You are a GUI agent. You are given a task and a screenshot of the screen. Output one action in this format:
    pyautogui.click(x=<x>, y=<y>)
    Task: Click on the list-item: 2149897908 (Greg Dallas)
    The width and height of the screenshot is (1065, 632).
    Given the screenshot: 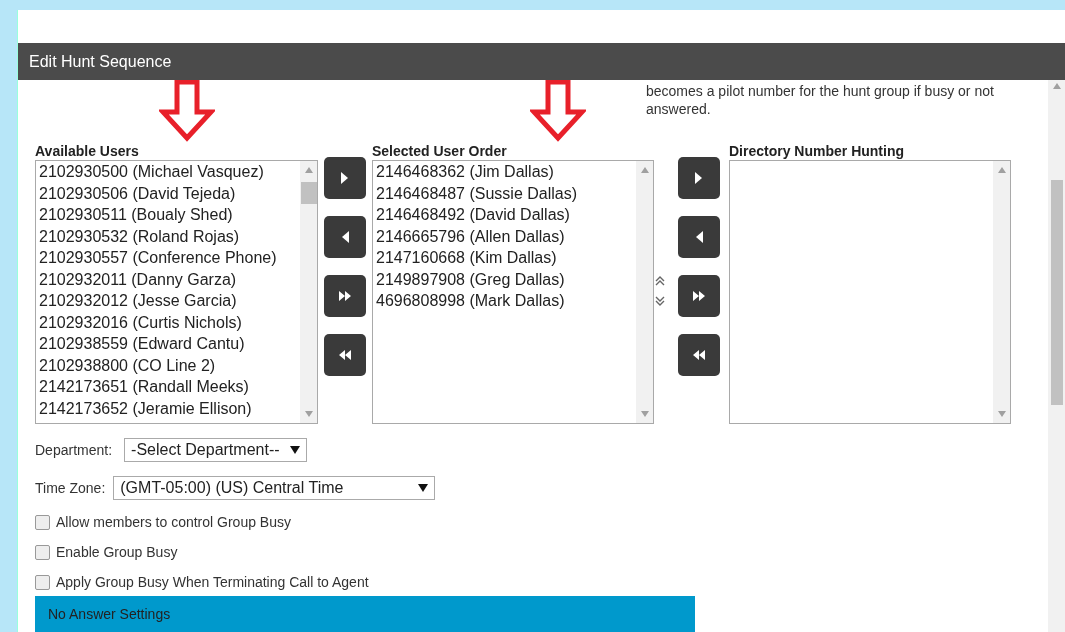 What is the action you would take?
    pyautogui.click(x=506, y=279)
    